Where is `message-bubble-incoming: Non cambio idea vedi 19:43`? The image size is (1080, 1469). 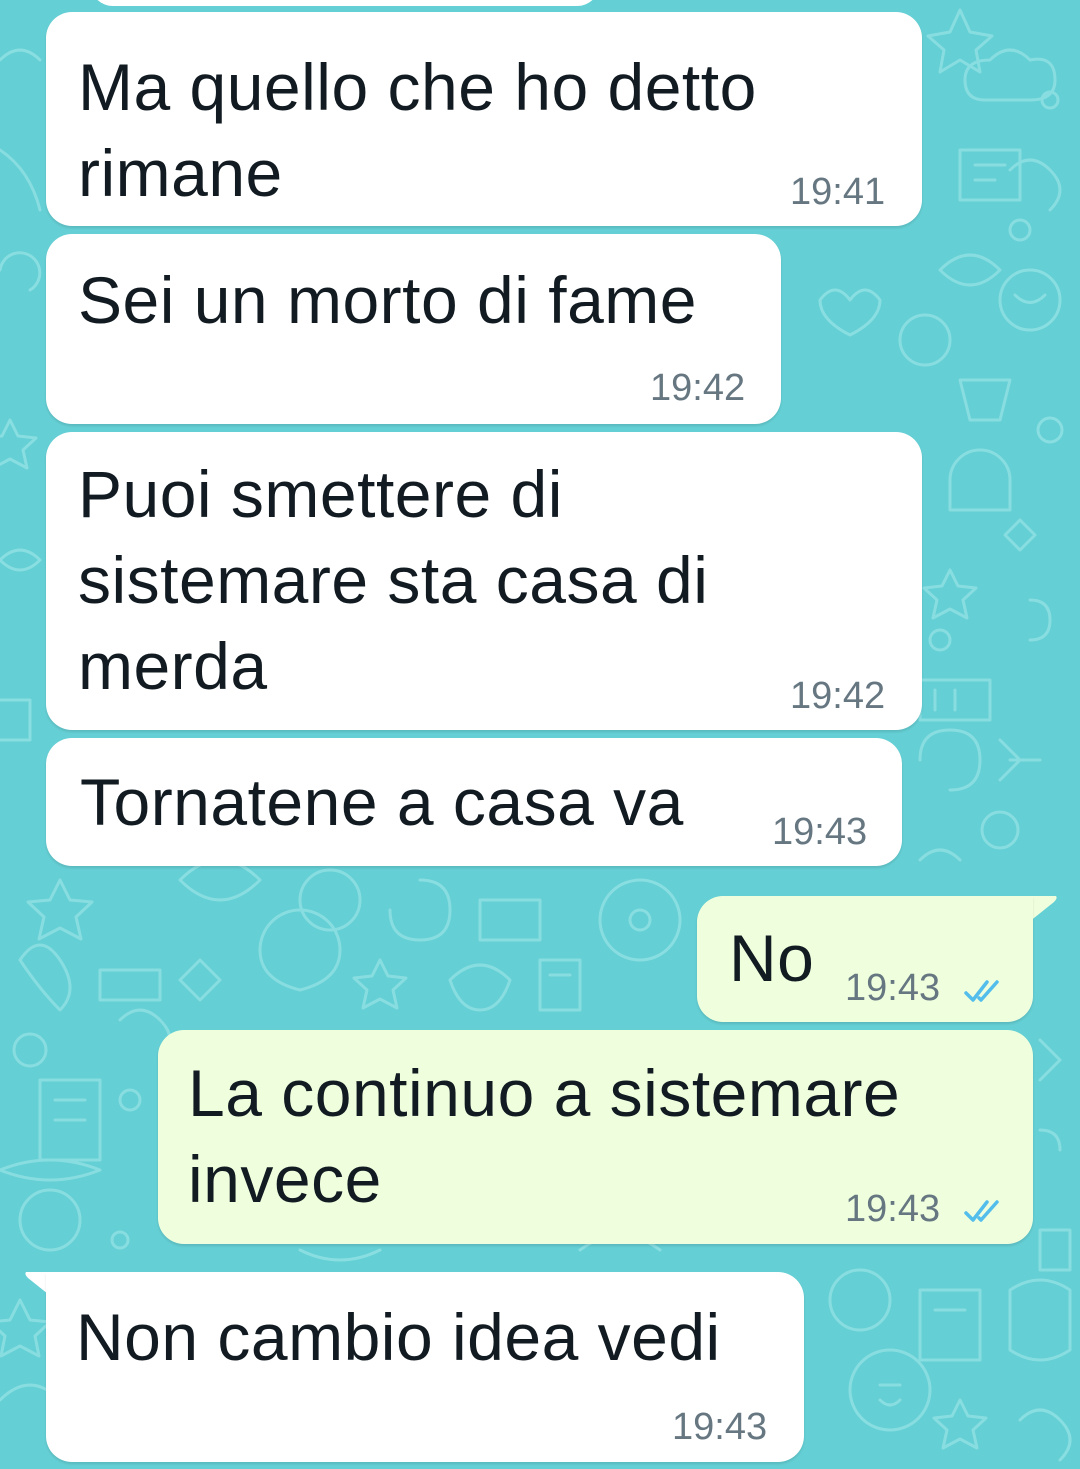
message-bubble-incoming: Non cambio idea vedi 19:43 is located at coordinates (425, 1367).